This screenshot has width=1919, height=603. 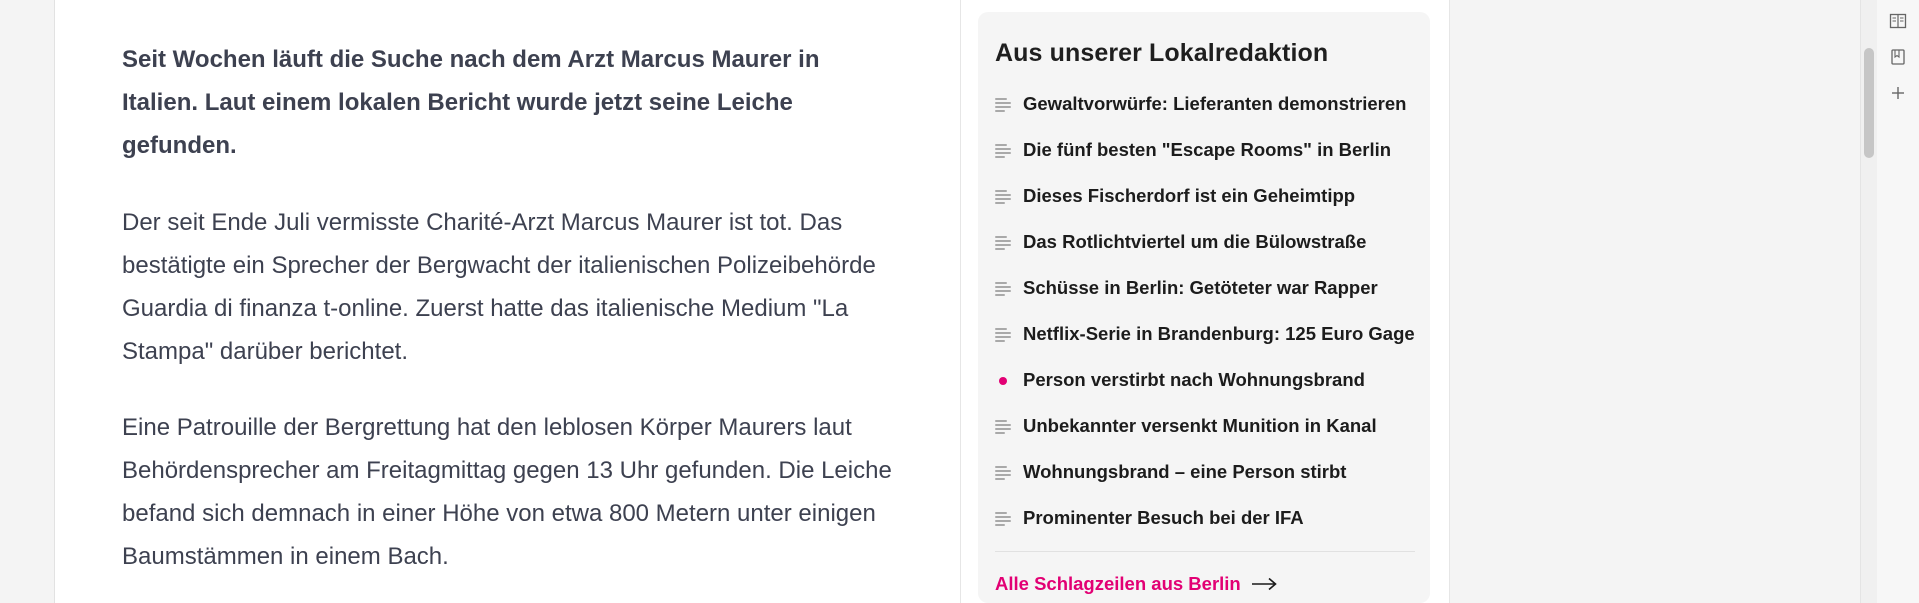 What do you see at coordinates (1264, 584) in the screenshot?
I see `arrow-right-icon` at bounding box center [1264, 584].